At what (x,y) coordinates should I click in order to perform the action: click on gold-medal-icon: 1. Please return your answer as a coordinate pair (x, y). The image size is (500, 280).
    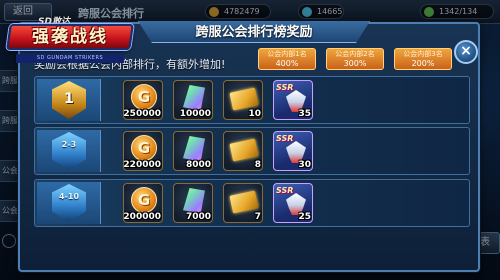
    Looking at the image, I should click on (69, 100).